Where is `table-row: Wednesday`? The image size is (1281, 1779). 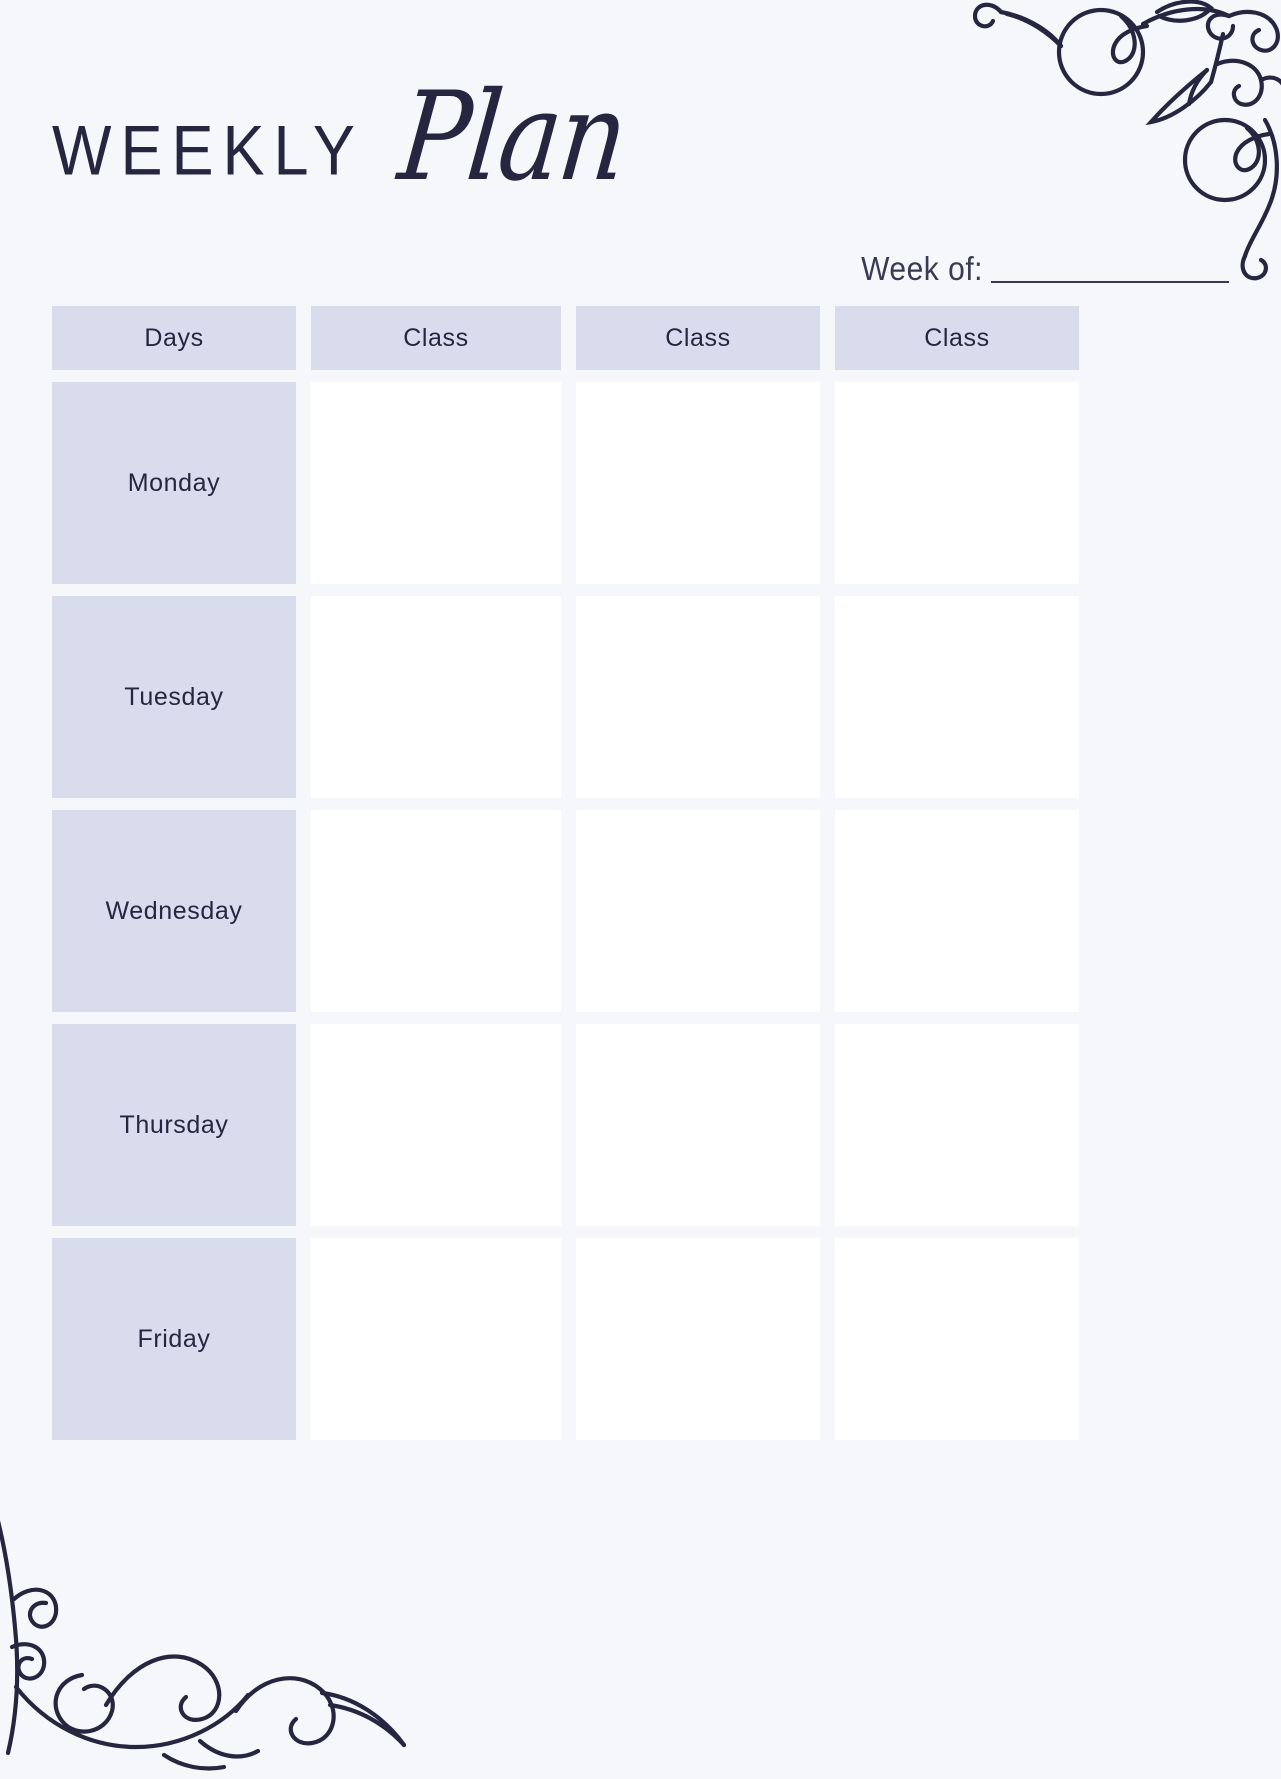 table-row: Wednesday is located at coordinates (566, 911).